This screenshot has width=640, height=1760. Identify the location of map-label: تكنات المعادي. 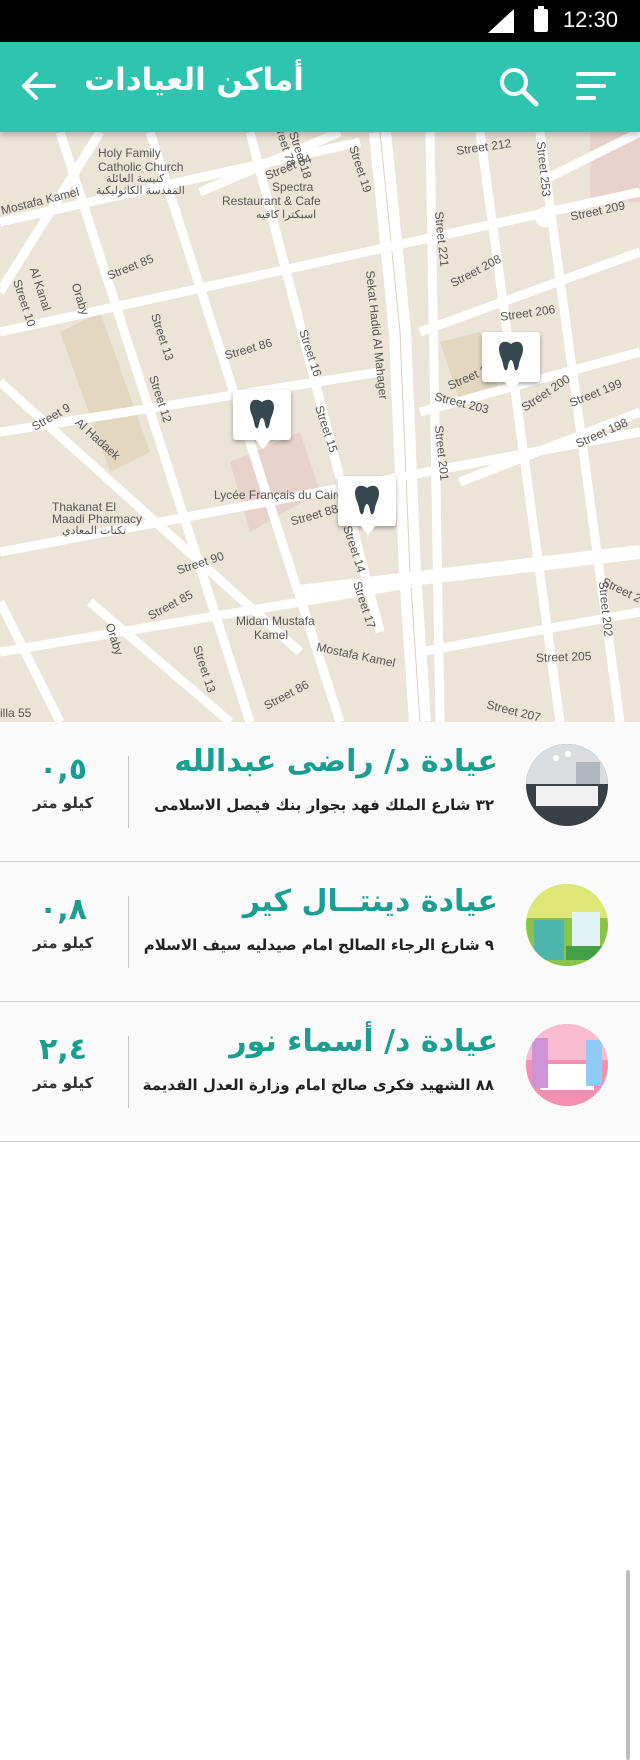
(94, 531).